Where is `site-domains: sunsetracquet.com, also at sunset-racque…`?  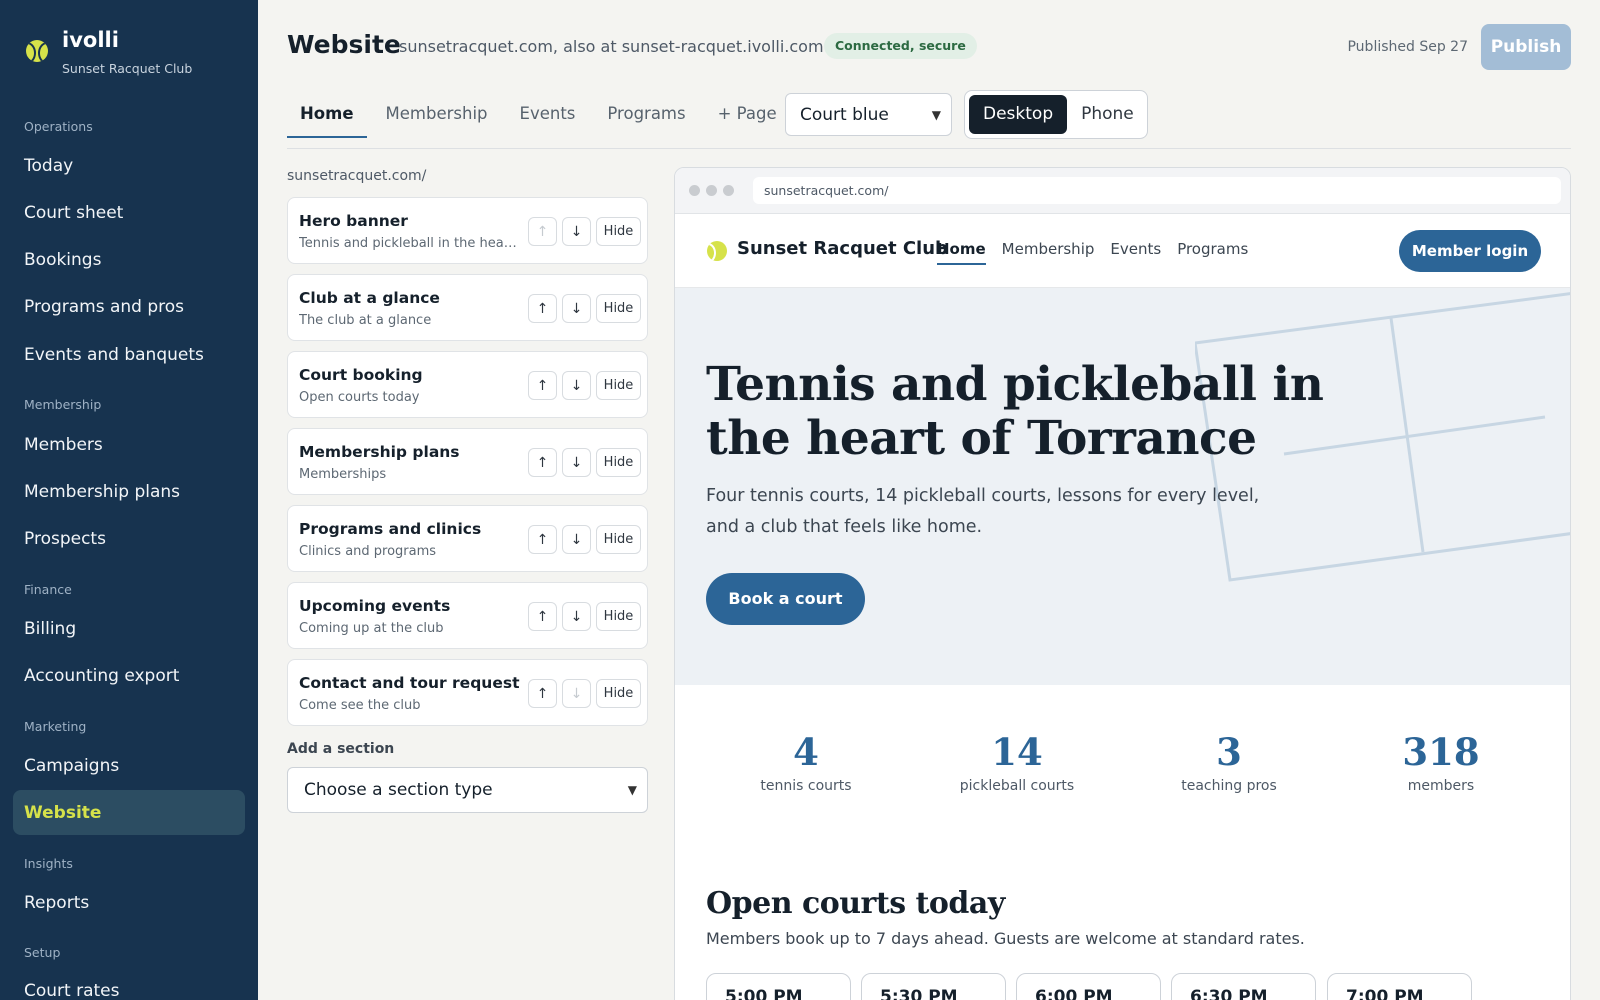
site-domains: sunsetracquet.com, also at sunset-racque… is located at coordinates (611, 46).